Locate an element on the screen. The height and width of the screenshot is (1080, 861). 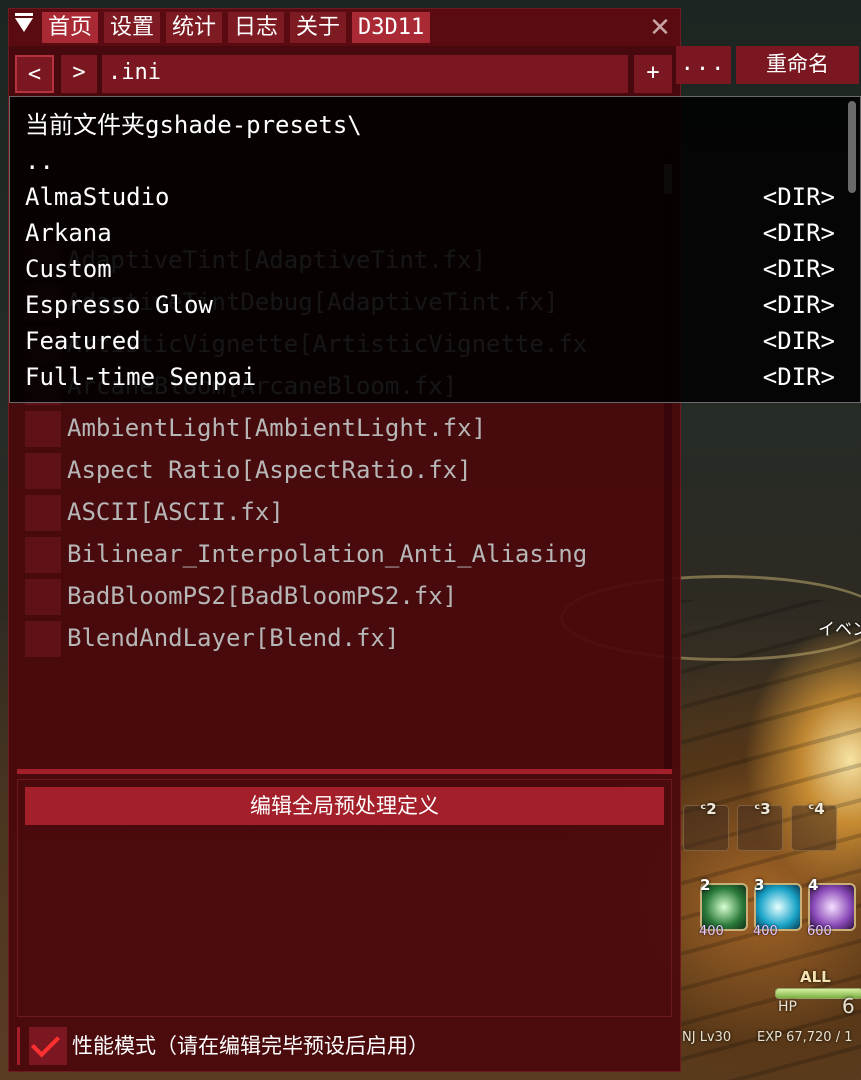
folder-item: Arkana <DIR> is located at coordinates (425, 233).